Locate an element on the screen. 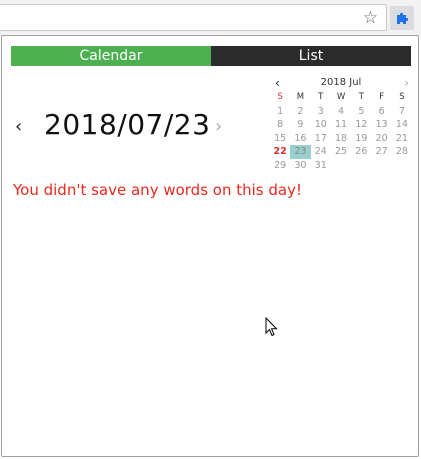  calendar-day: 11 is located at coordinates (341, 125).